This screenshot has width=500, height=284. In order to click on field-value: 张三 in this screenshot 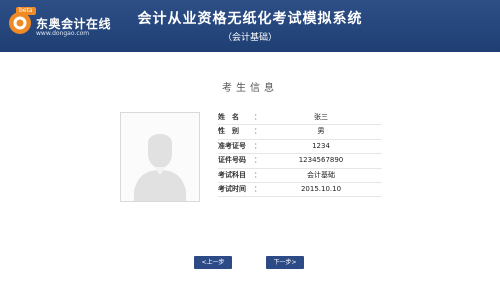, I will do `click(321, 117)`.